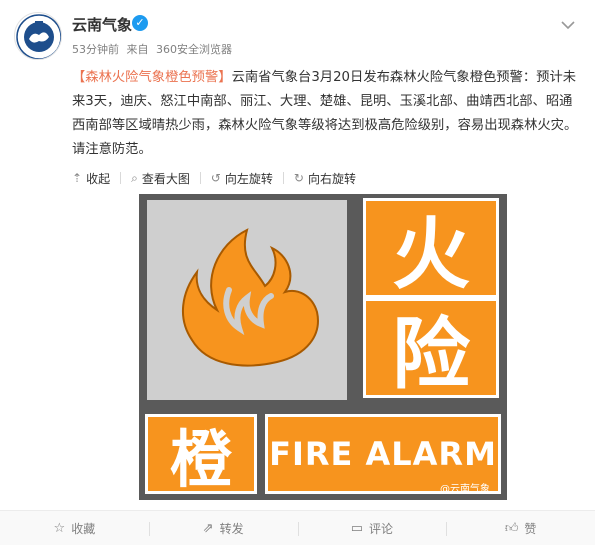  I want to click on favorite-button: ☆ 收藏, so click(74, 528).